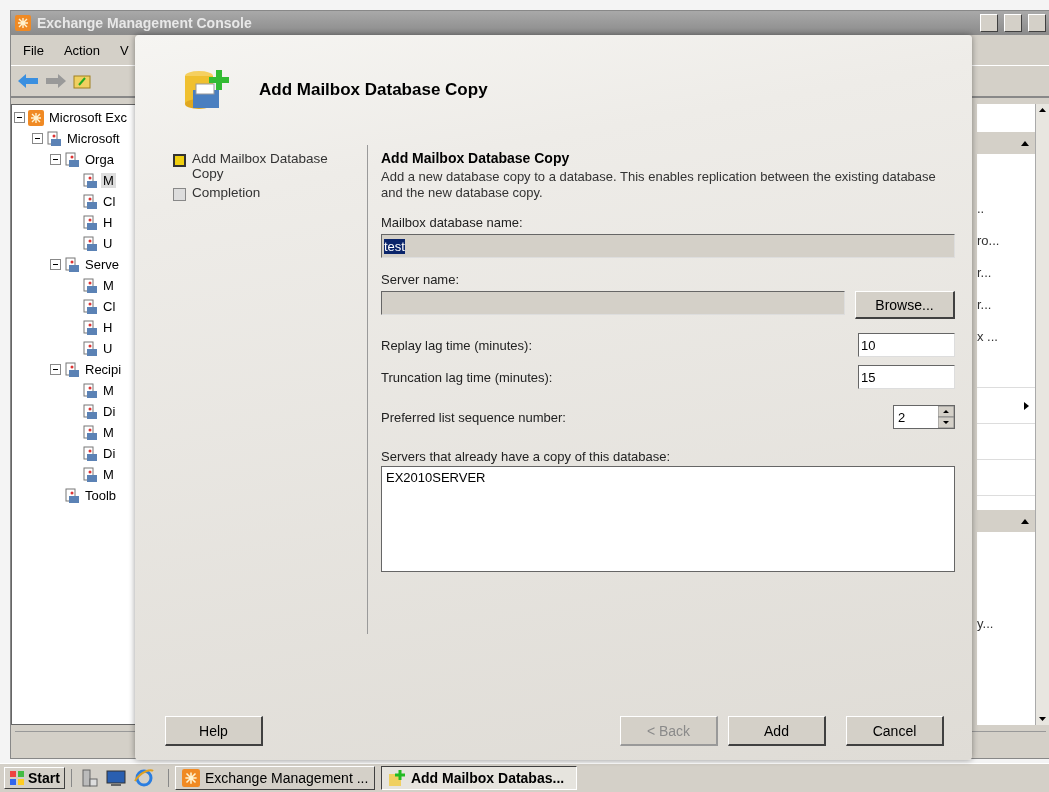 The image size is (1049, 792). I want to click on servers-list: EX2010SERVER, so click(668, 519).